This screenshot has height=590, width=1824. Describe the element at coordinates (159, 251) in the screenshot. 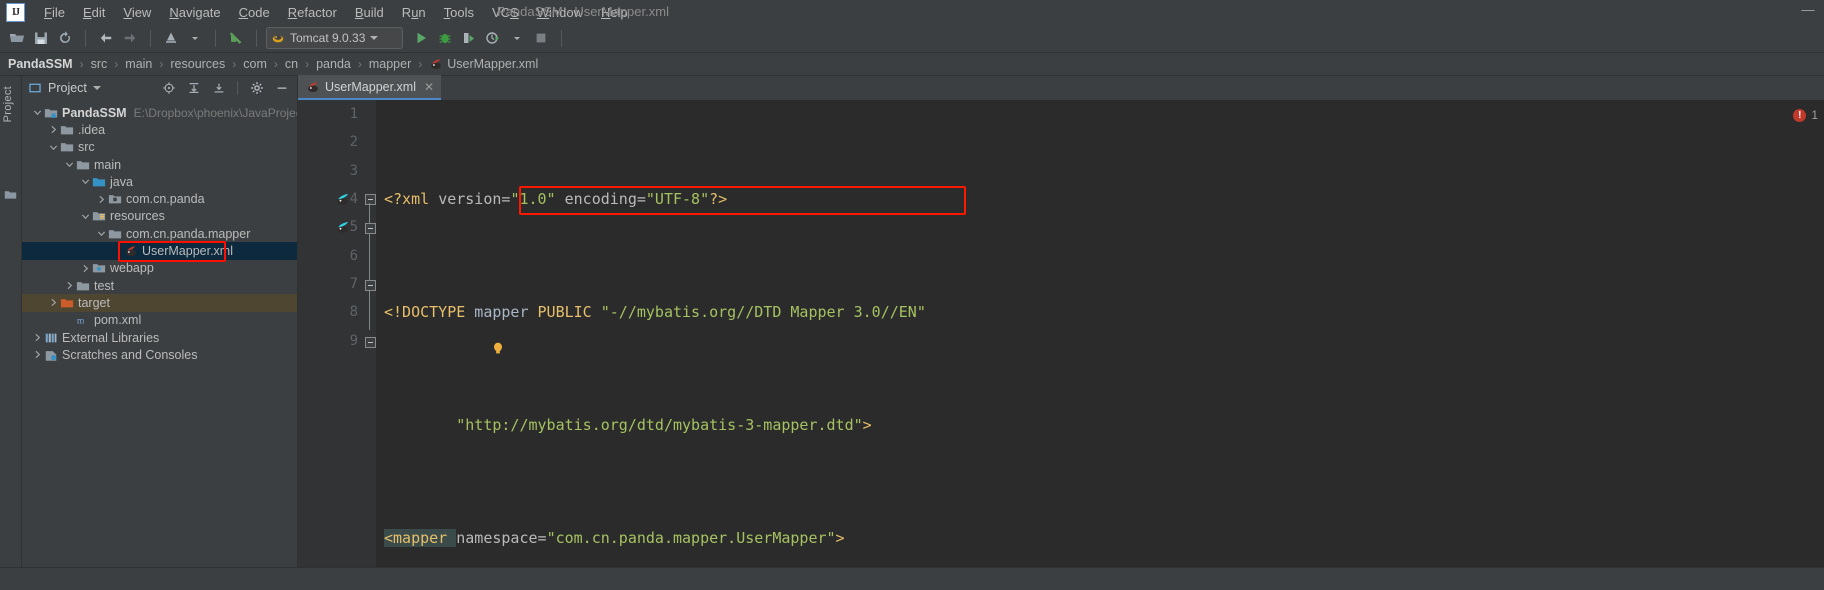

I see `tree-node-usermapper-xml: UserMapper.xml` at that location.